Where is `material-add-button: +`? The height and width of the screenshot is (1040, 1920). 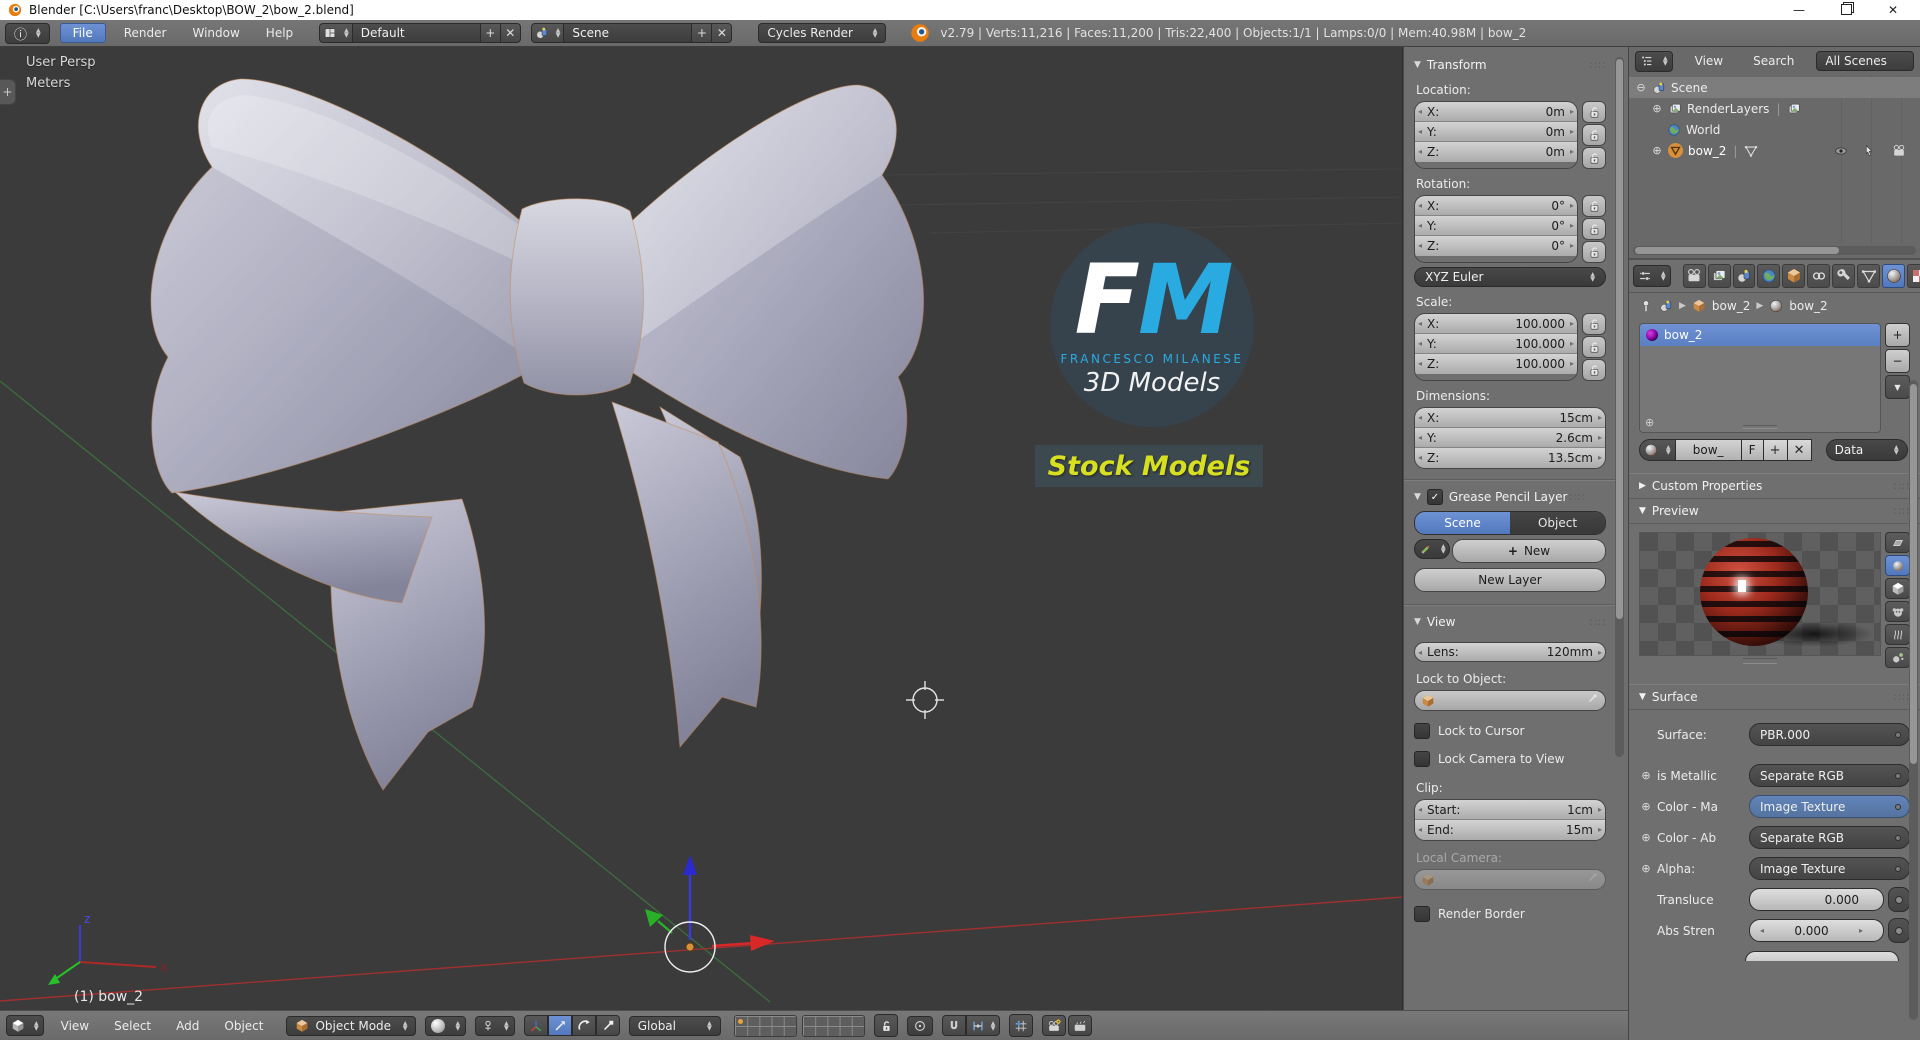 material-add-button: + is located at coordinates (1775, 450).